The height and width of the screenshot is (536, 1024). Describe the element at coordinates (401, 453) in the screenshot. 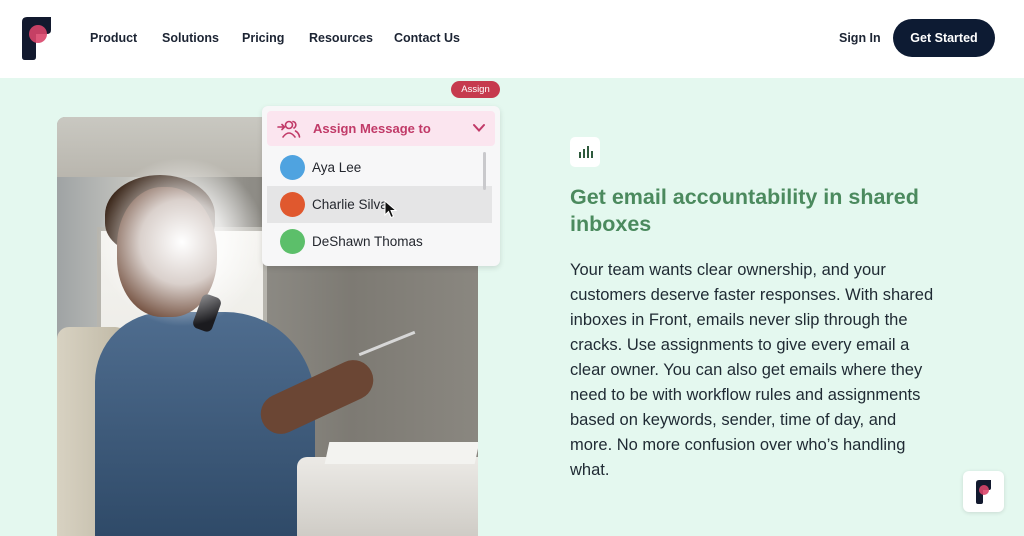

I see `photo-papers` at that location.